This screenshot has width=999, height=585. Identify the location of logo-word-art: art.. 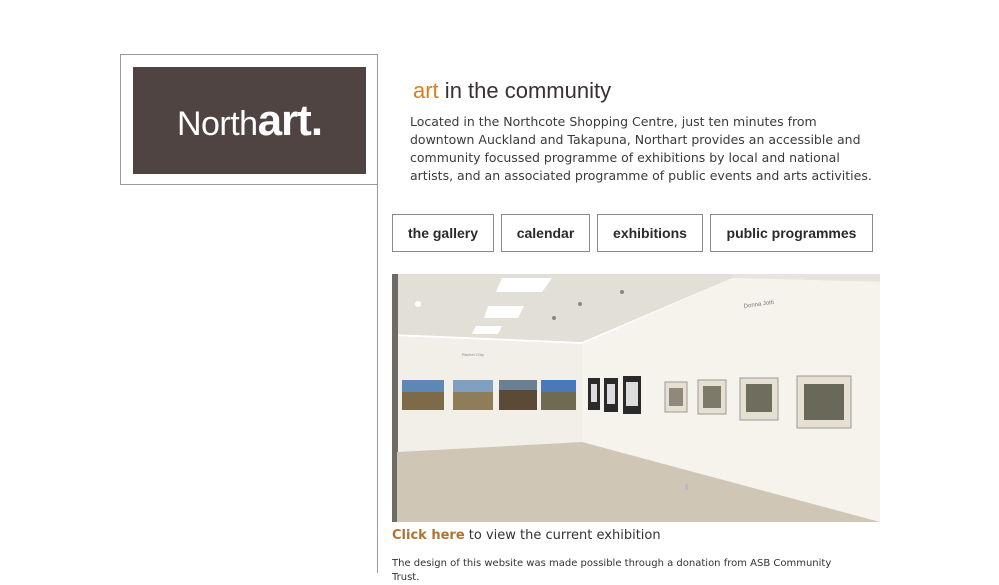
(290, 120).